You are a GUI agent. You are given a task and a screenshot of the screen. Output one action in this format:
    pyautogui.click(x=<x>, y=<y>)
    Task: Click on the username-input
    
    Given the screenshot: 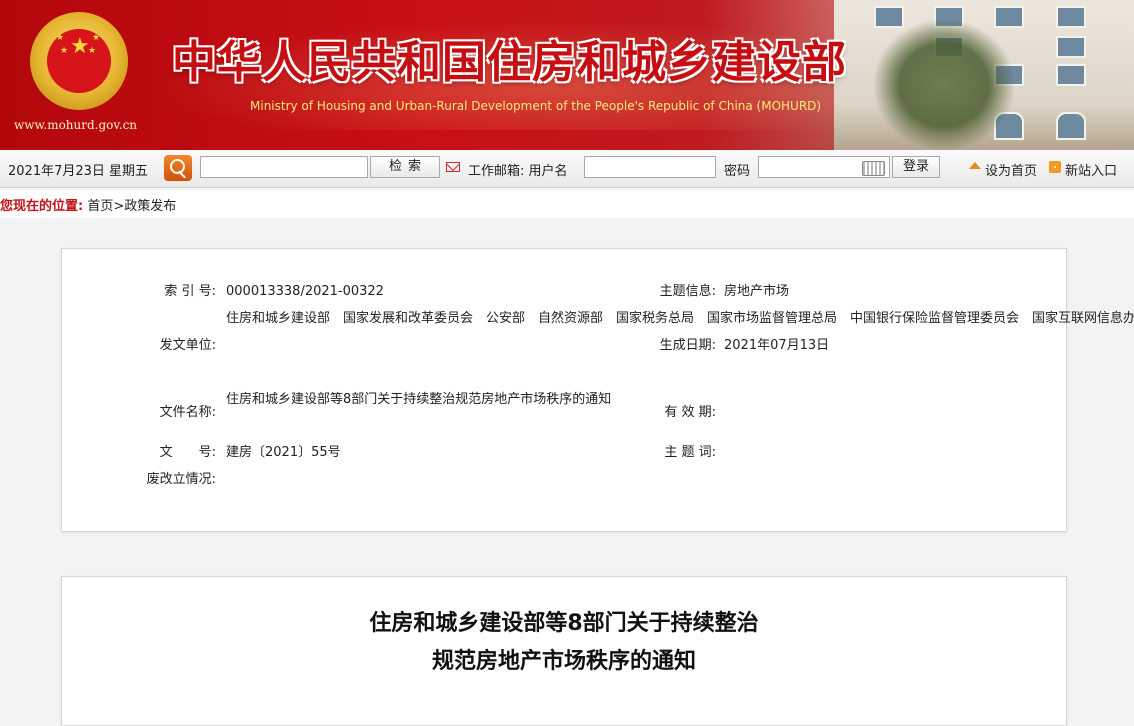 What is the action you would take?
    pyautogui.click(x=650, y=167)
    